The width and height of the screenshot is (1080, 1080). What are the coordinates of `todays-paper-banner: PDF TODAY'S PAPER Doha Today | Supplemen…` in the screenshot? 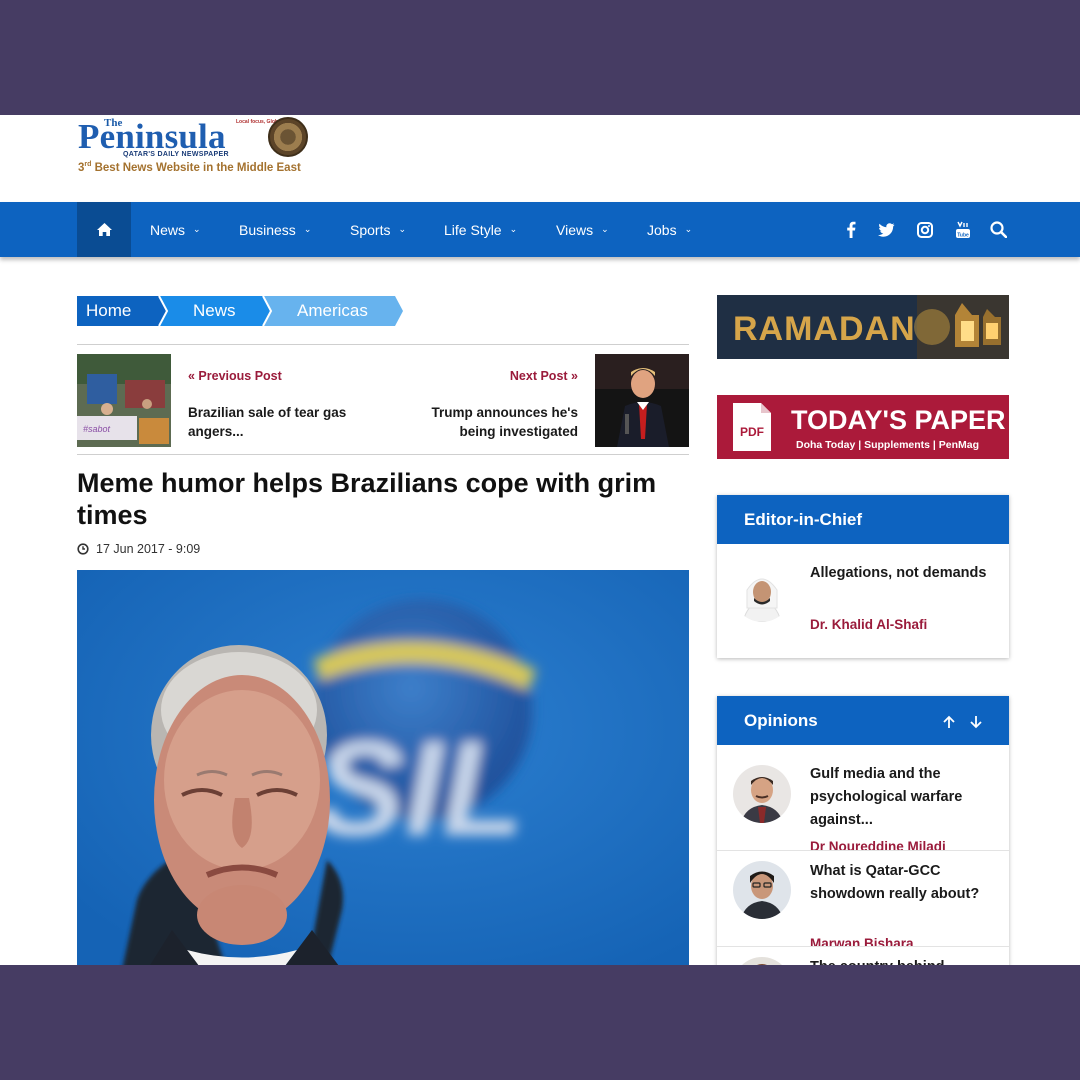 It's located at (863, 427).